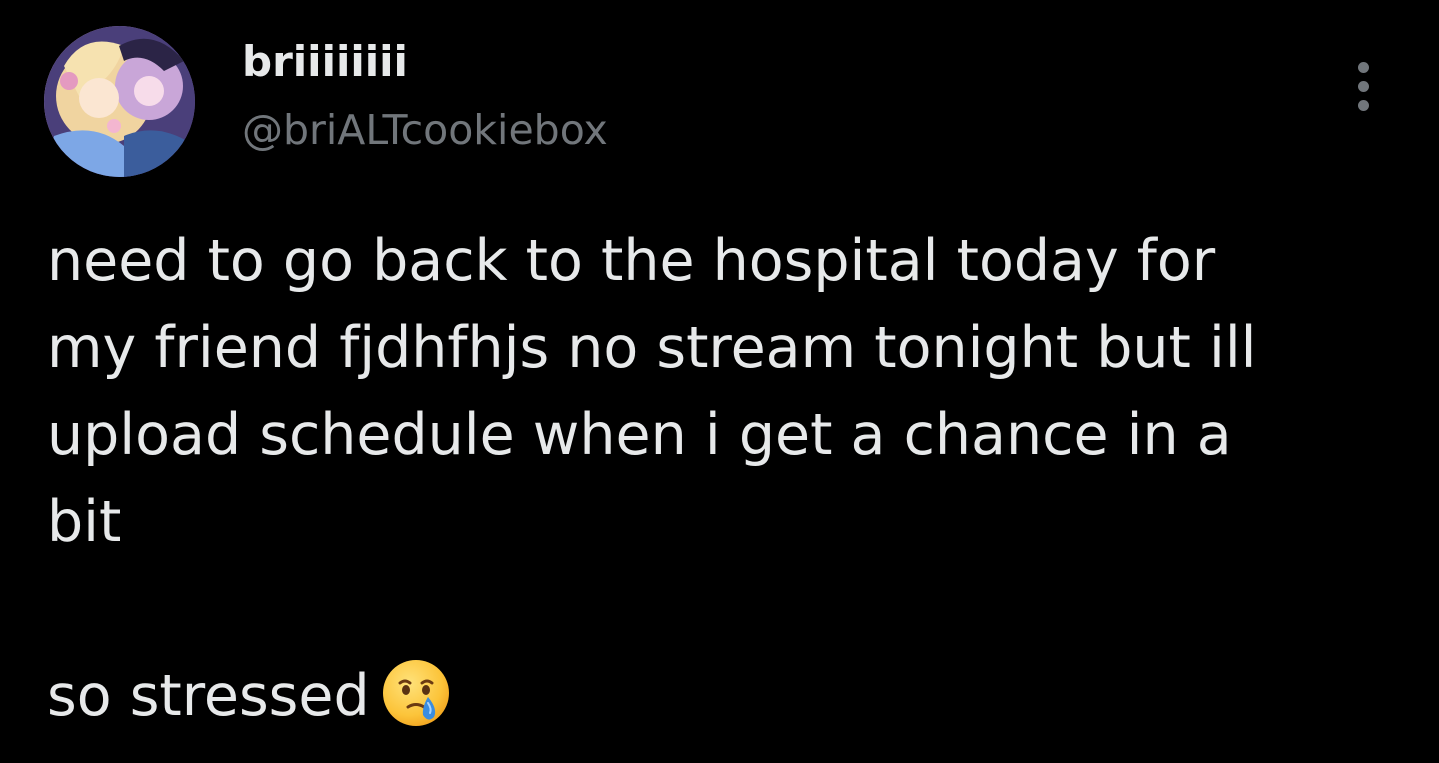  I want to click on user-handle: @briALTcookiebox, so click(425, 130).